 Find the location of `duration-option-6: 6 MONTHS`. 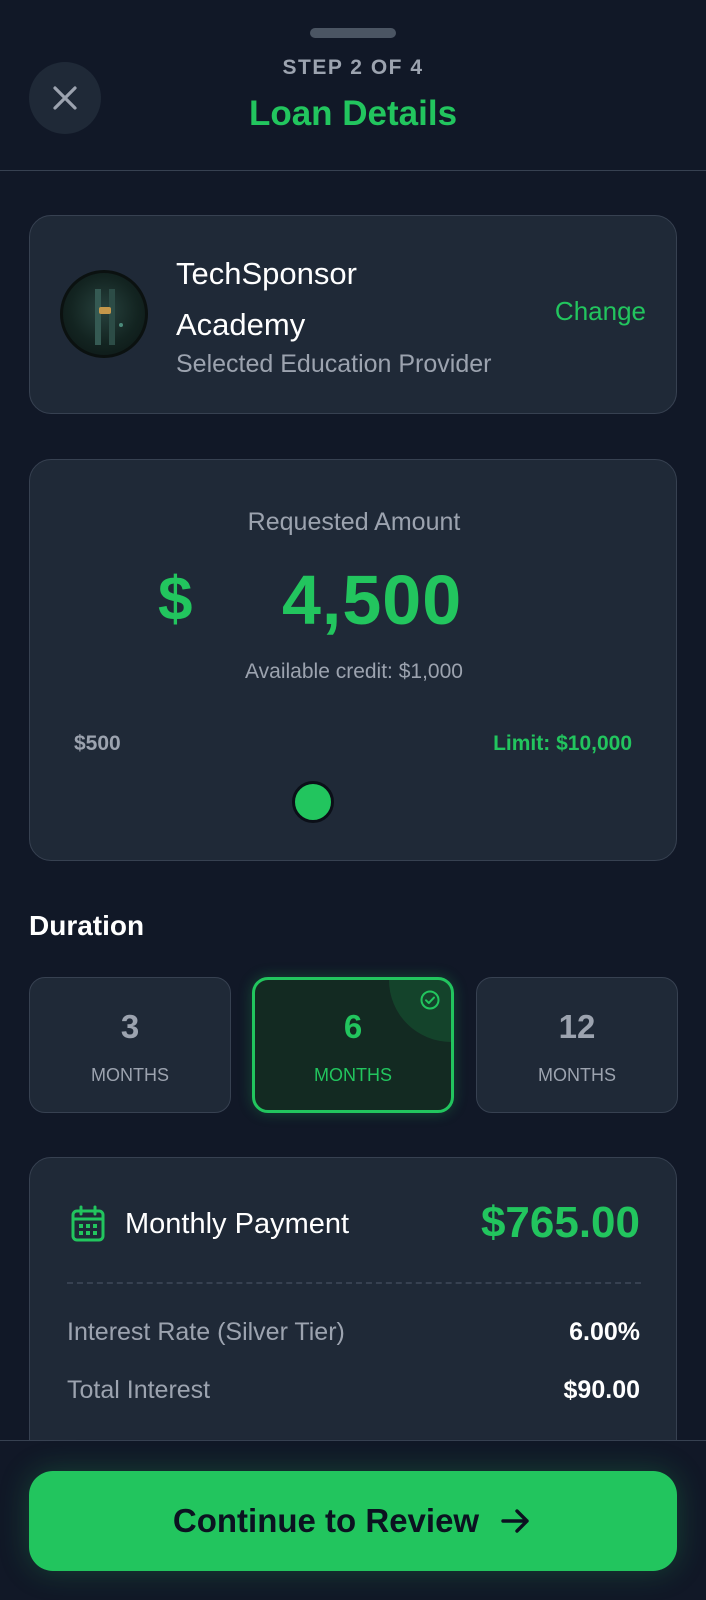

duration-option-6: 6 MONTHS is located at coordinates (353, 1045).